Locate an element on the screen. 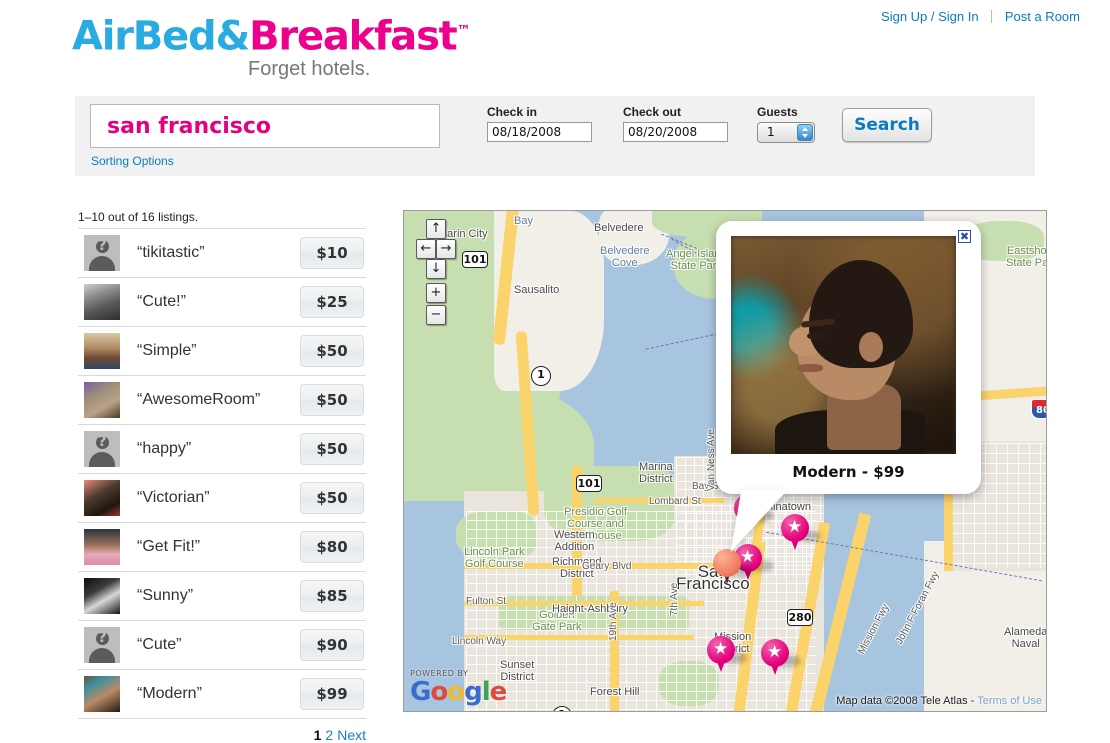 Image resolution: width=1110 pixels, height=743 pixels. google-logo: POWERED BY Google is located at coordinates (458, 688).